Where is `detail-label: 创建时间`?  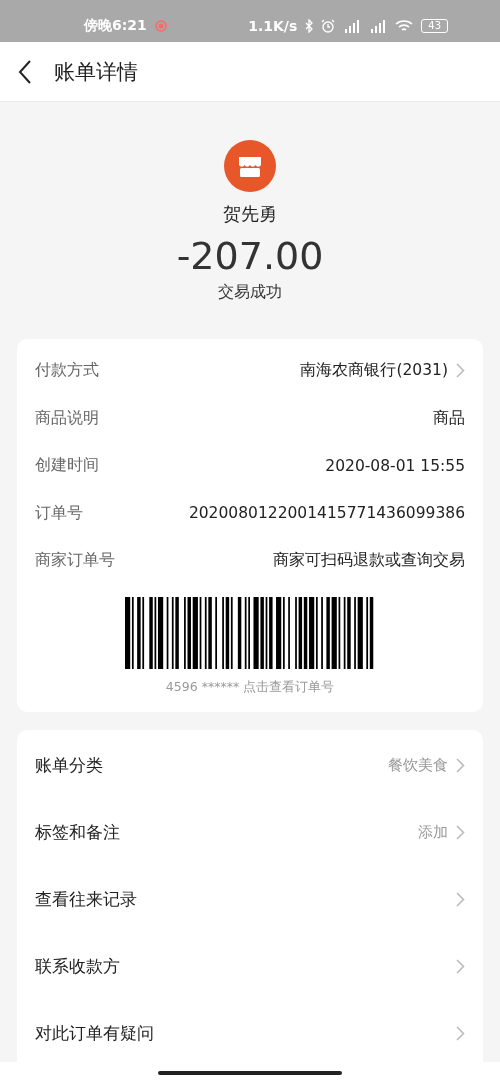
detail-label: 创建时间 is located at coordinates (67, 466).